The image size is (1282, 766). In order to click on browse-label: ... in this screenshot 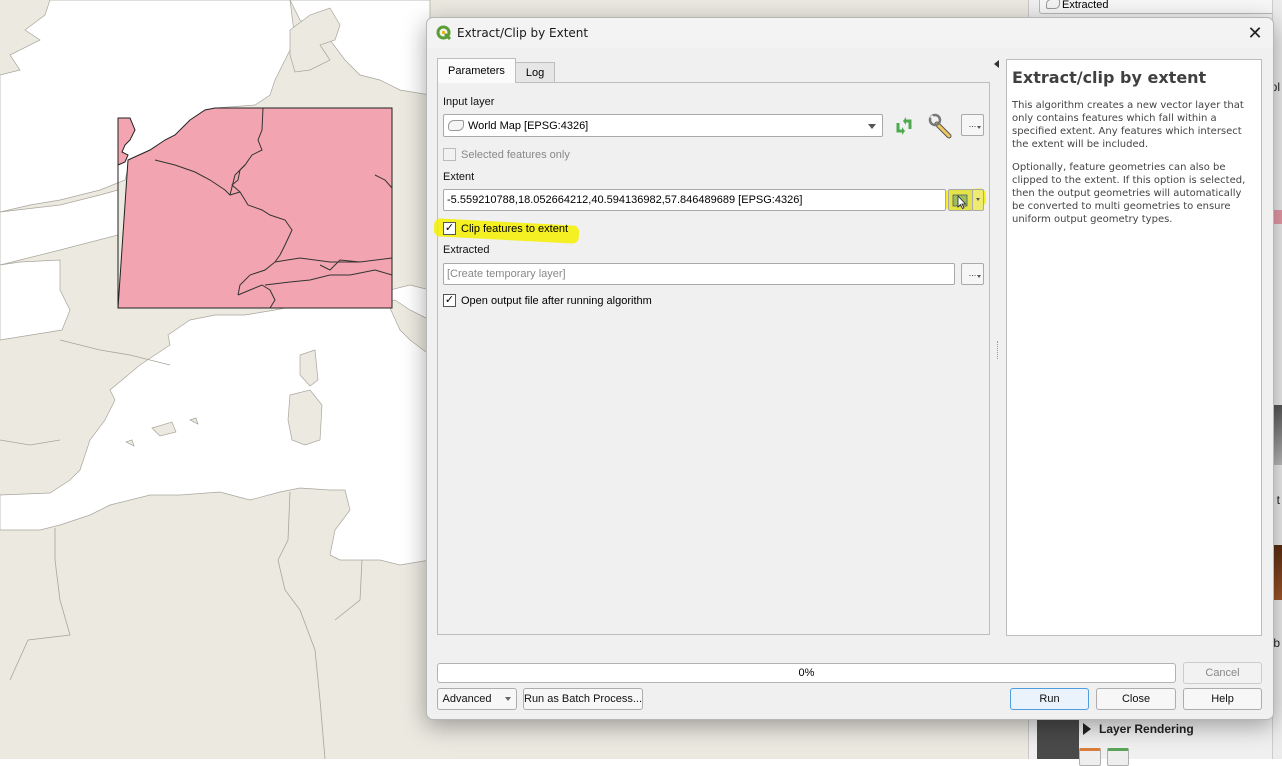, I will do `click(972, 273)`.